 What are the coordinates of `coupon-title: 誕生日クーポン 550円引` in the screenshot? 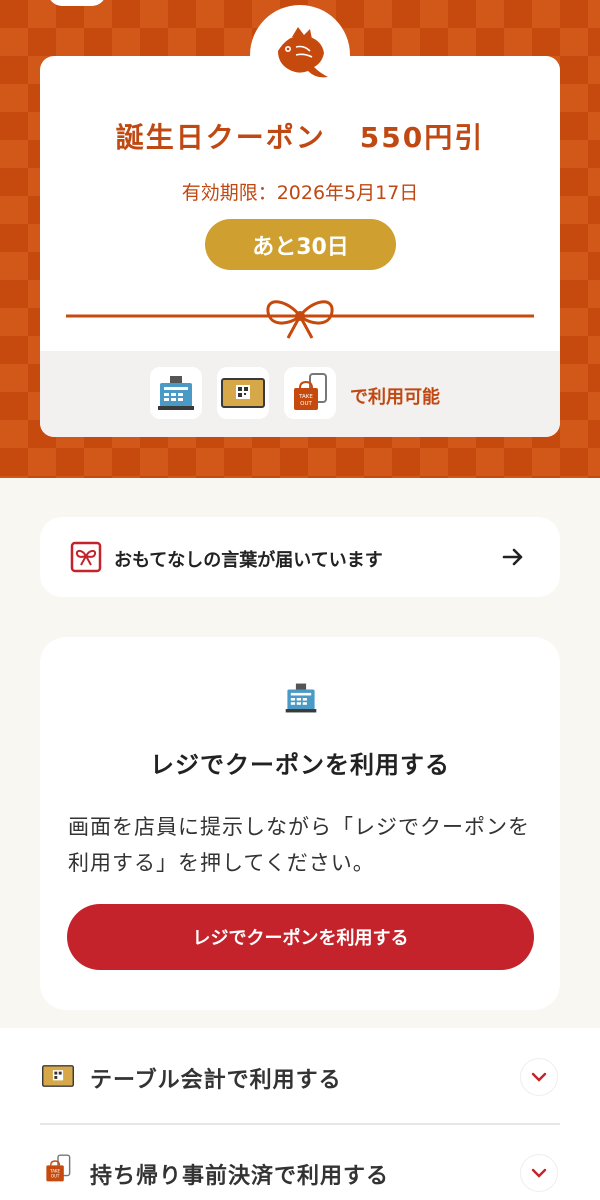 It's located at (300, 136).